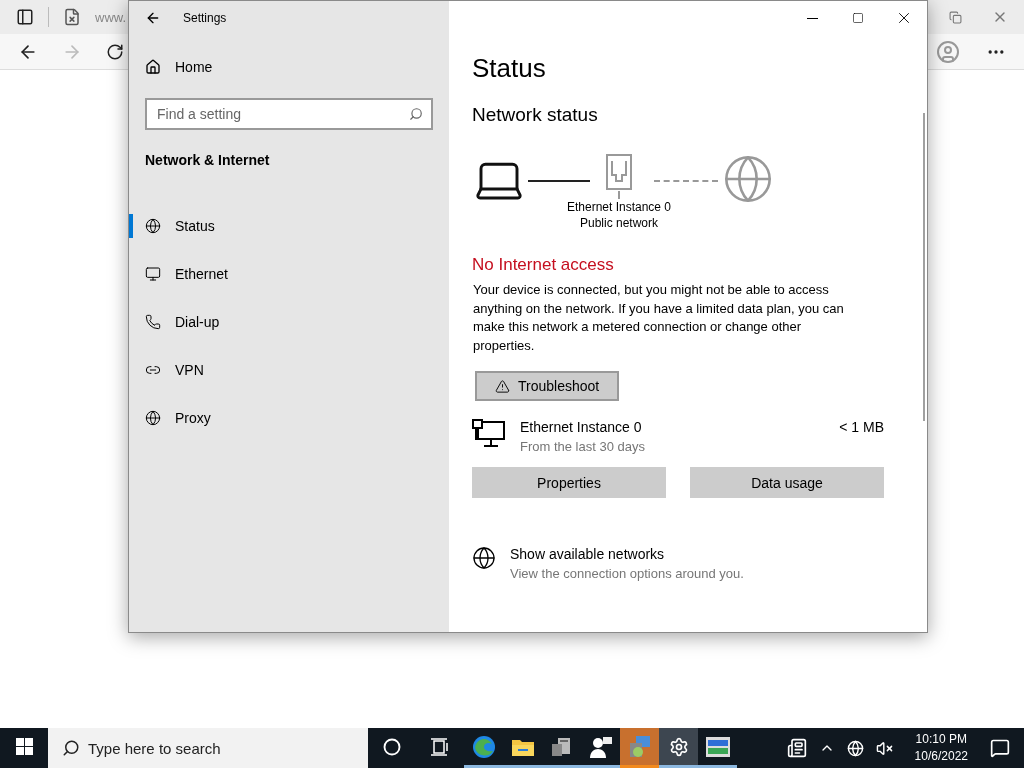  What do you see at coordinates (153, 66) in the screenshot?
I see `home-icon` at bounding box center [153, 66].